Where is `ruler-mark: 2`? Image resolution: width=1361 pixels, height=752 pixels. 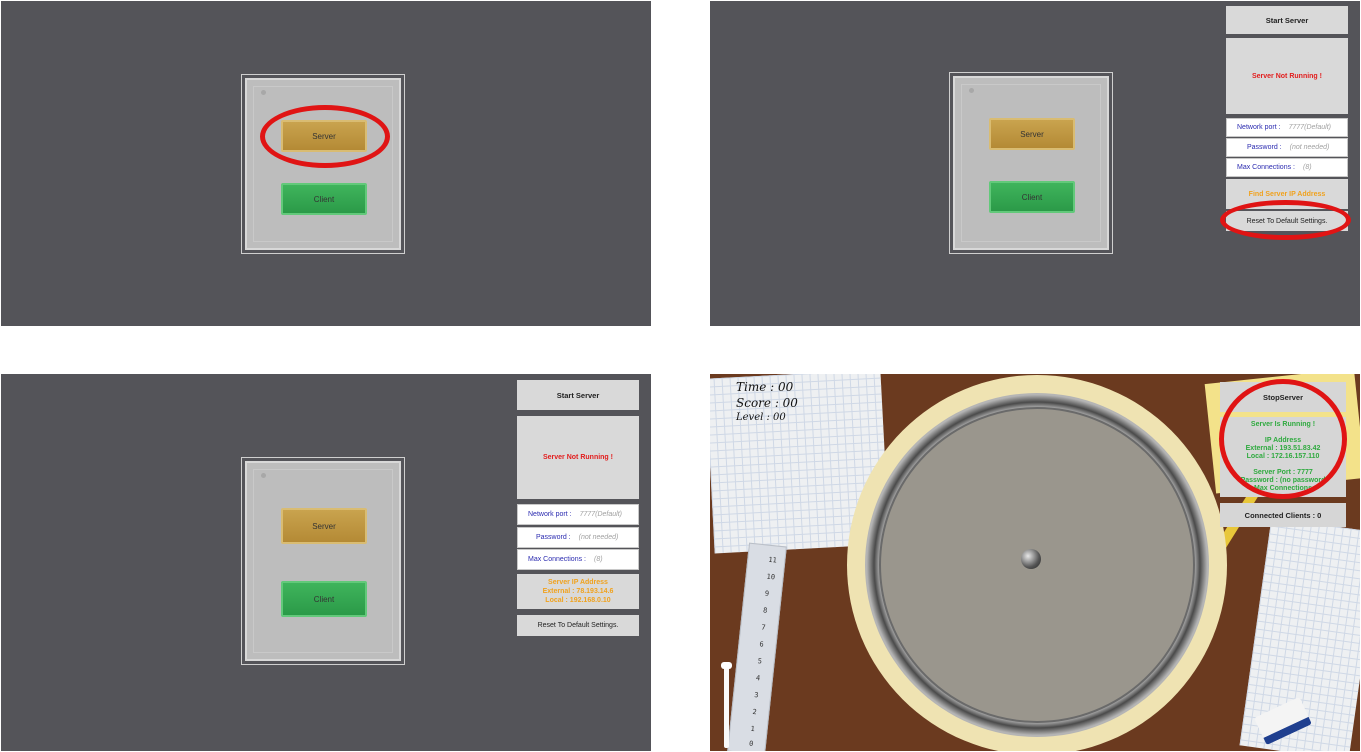 ruler-mark: 2 is located at coordinates (754, 712).